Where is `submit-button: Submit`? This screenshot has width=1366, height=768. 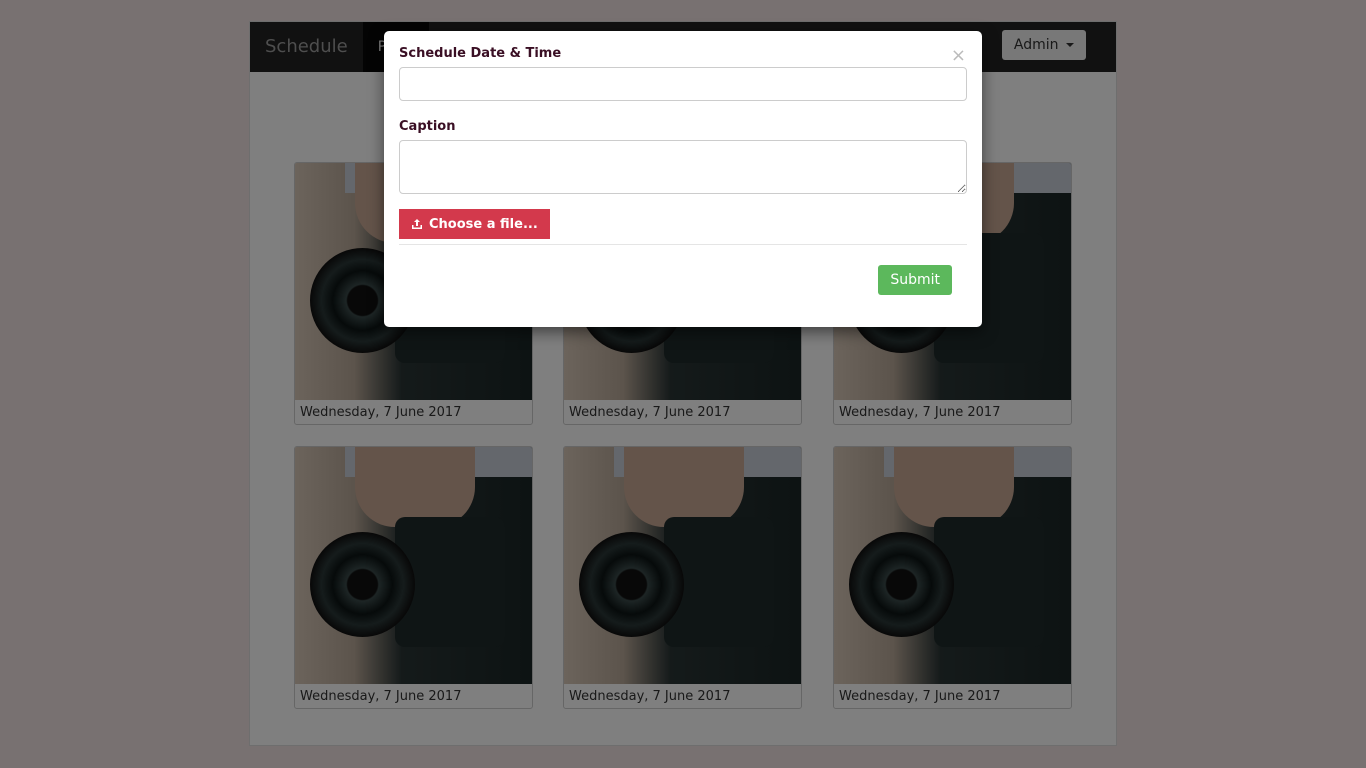 submit-button: Submit is located at coordinates (915, 280).